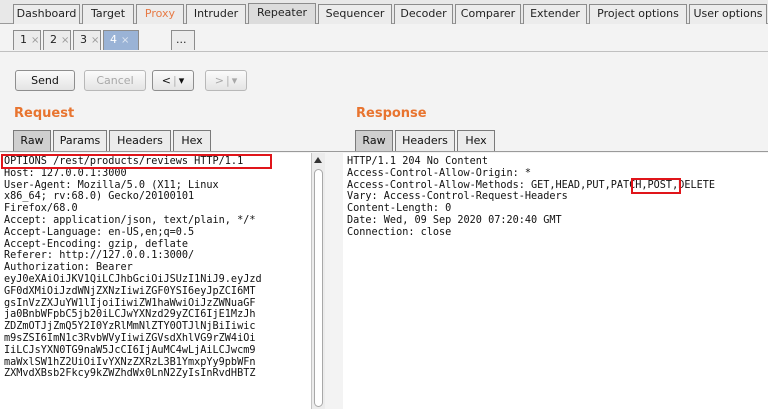 This screenshot has height=409, width=768. Describe the element at coordinates (391, 113) in the screenshot. I see `response-title: Response` at that location.